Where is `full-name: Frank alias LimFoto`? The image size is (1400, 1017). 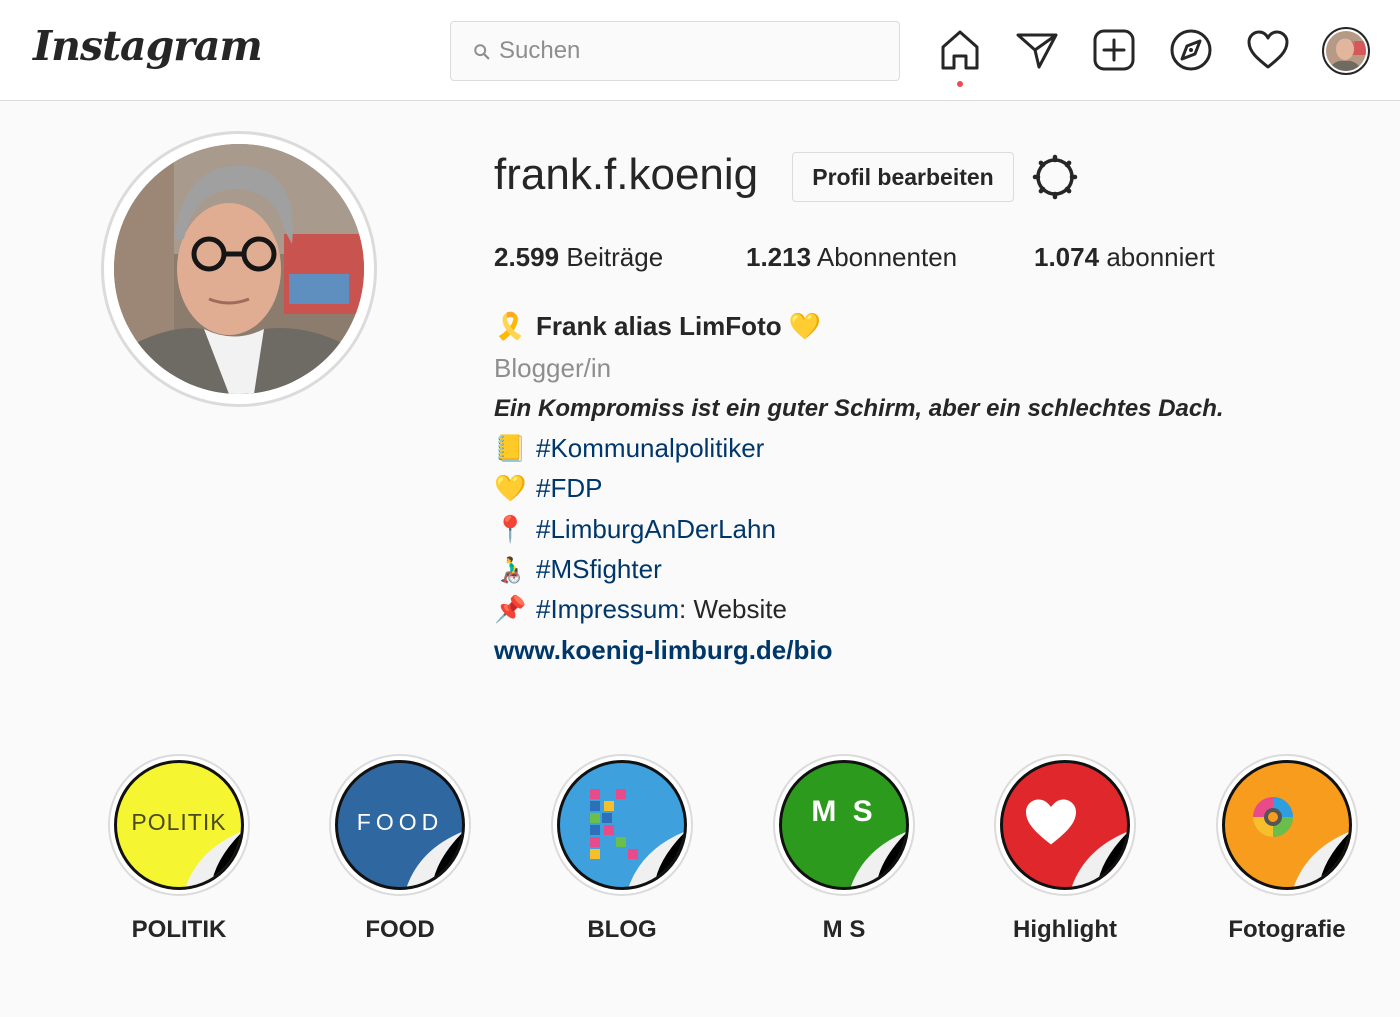 full-name: Frank alias LimFoto is located at coordinates (659, 326).